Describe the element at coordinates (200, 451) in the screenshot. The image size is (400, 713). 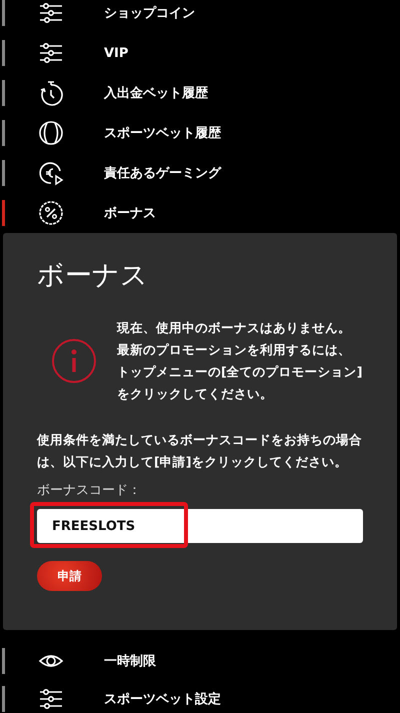
I see `instruction-text: 使用条件を満たしているボーナスコードをお持ちの場合は、以下に入力して[申請]をクリックしてください。` at that location.